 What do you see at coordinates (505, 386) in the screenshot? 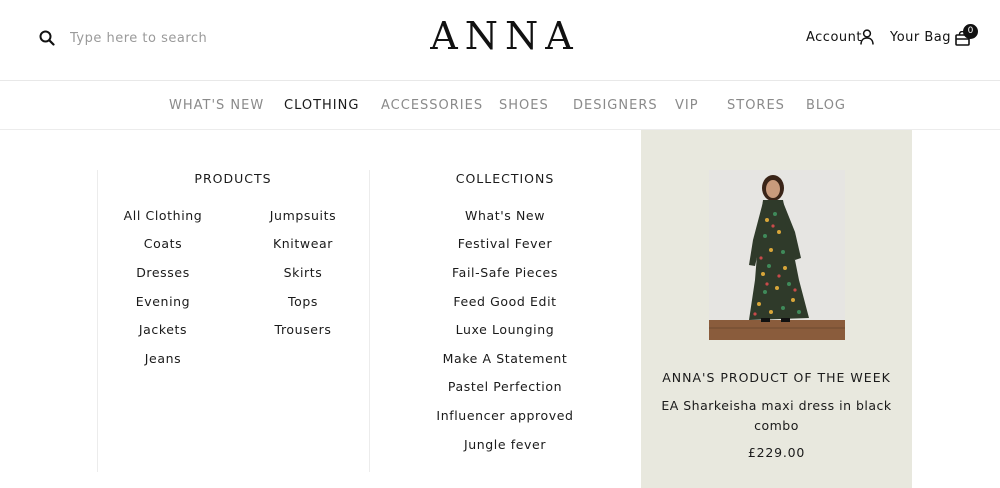
I see `menu-link-pastel-perfection: Pastel Perfection` at bounding box center [505, 386].